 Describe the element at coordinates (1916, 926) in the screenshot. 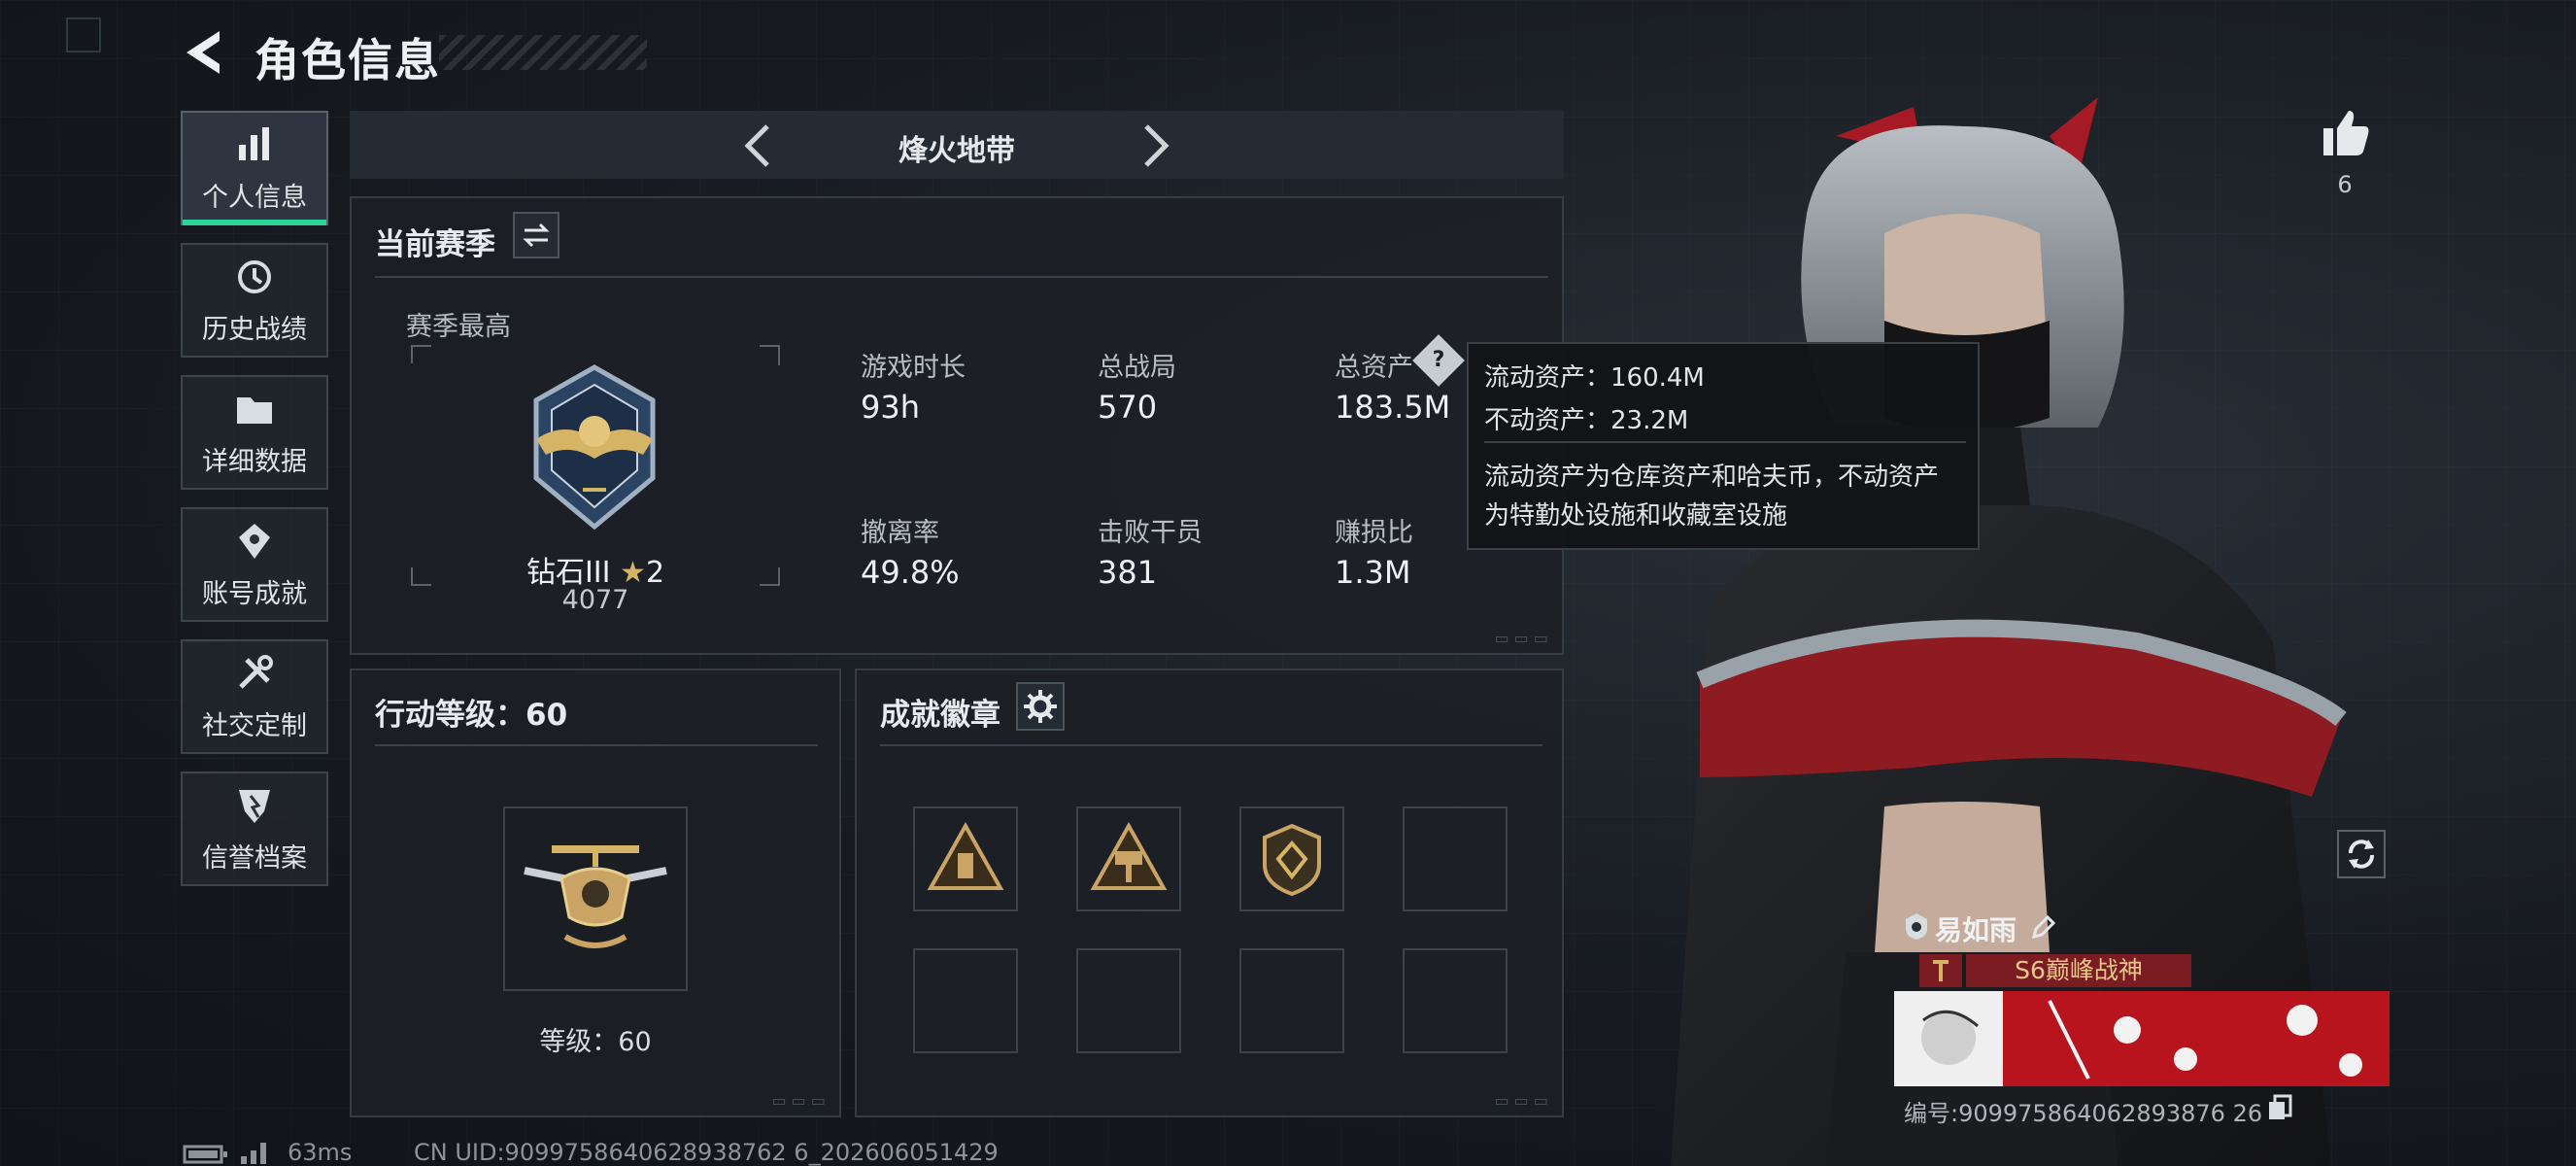

I see `player-rank-small-icon` at that location.